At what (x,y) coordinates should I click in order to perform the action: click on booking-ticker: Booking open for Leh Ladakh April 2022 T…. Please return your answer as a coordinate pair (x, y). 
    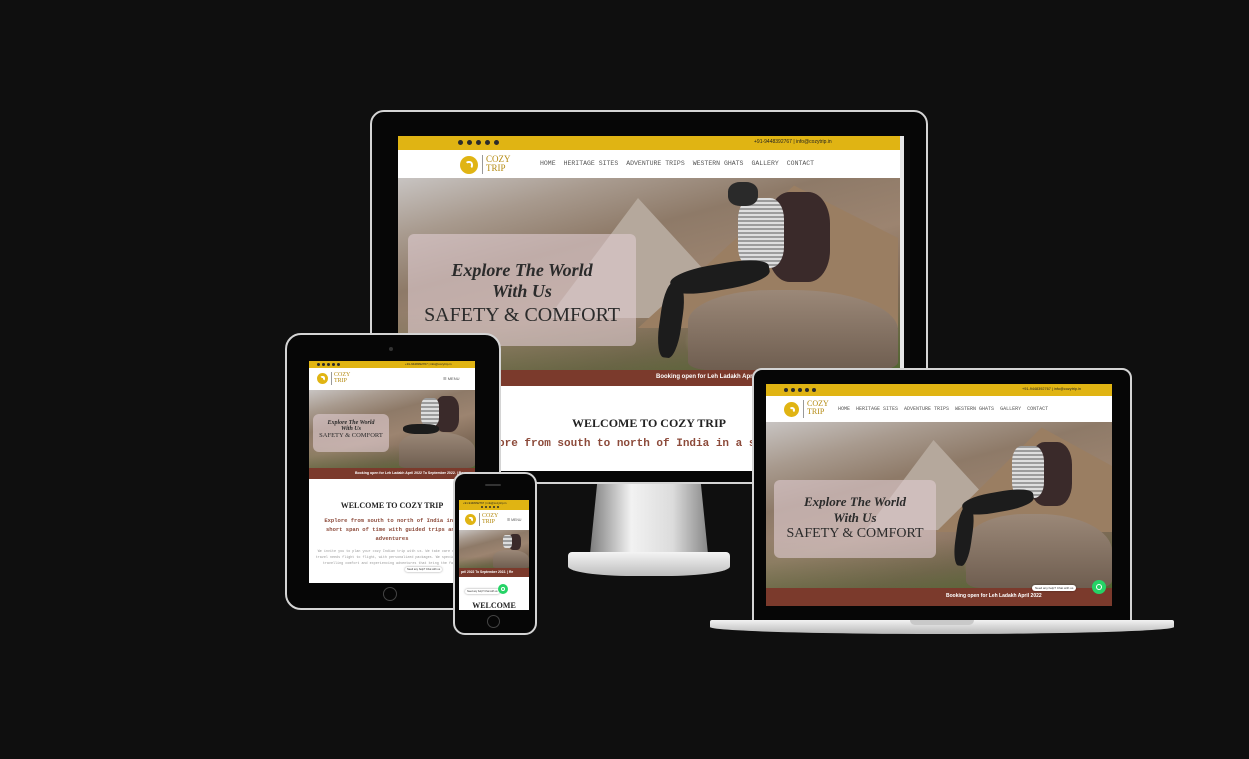
    Looking at the image, I should click on (392, 473).